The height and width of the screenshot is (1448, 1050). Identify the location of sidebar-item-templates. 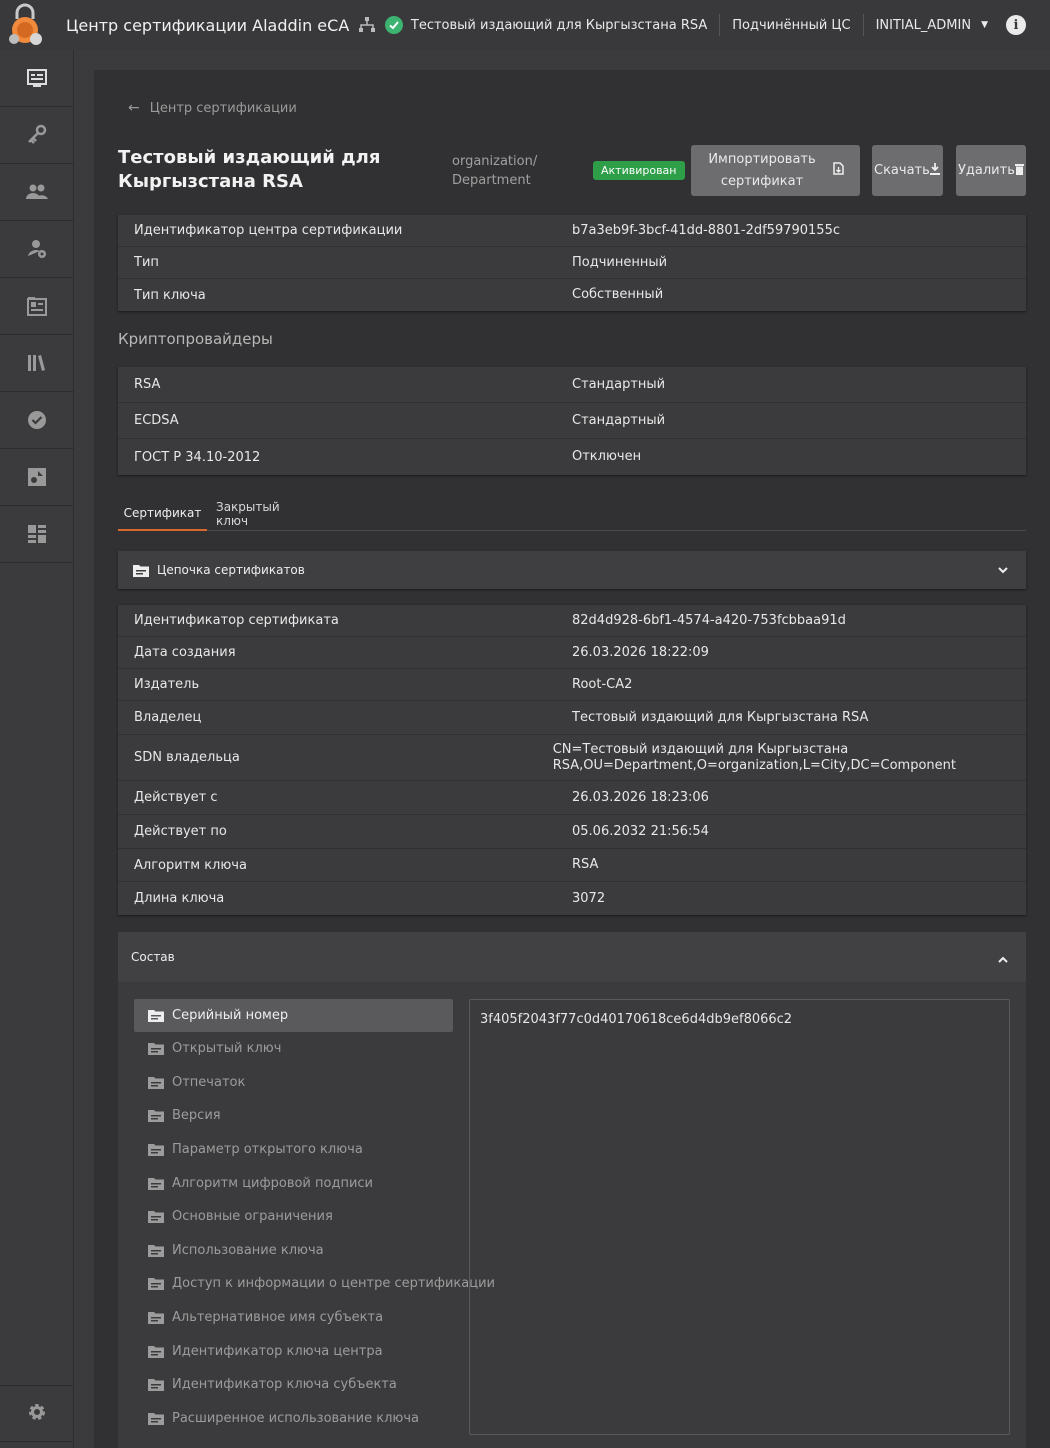
(37, 477).